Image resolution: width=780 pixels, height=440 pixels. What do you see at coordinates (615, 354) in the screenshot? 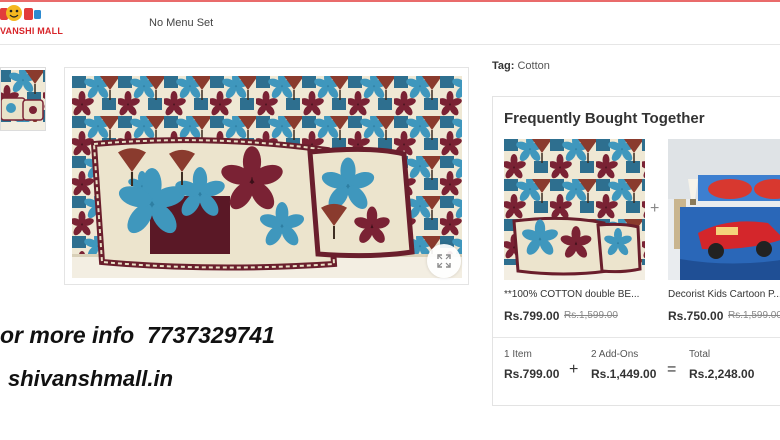
I see `summary-addons-label: 2 Add-Ons` at bounding box center [615, 354].